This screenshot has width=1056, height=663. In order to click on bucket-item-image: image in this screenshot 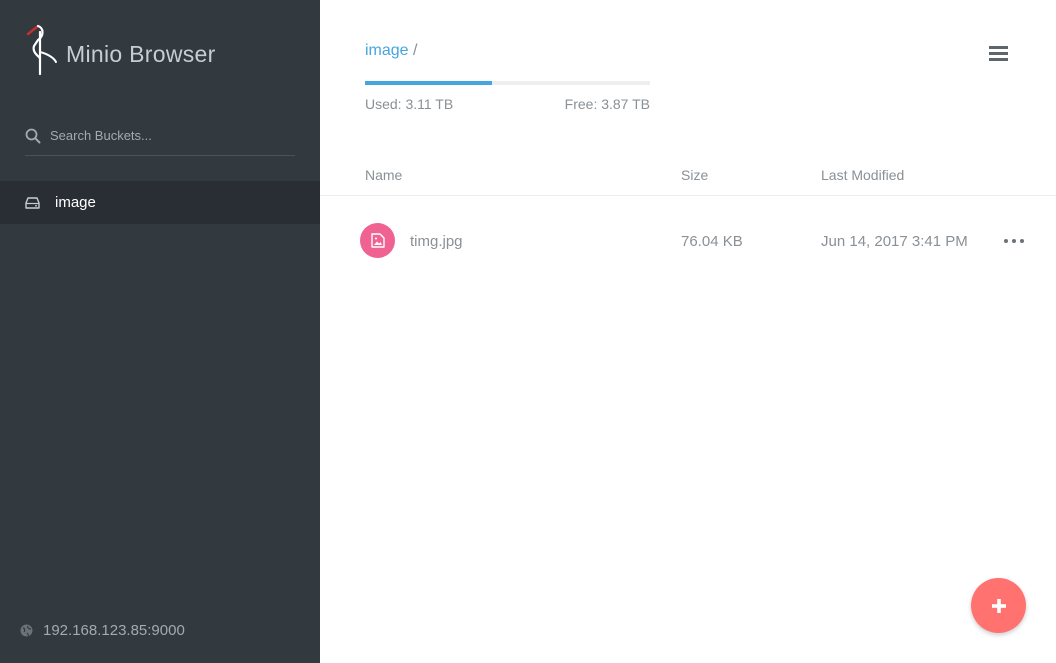, I will do `click(160, 202)`.